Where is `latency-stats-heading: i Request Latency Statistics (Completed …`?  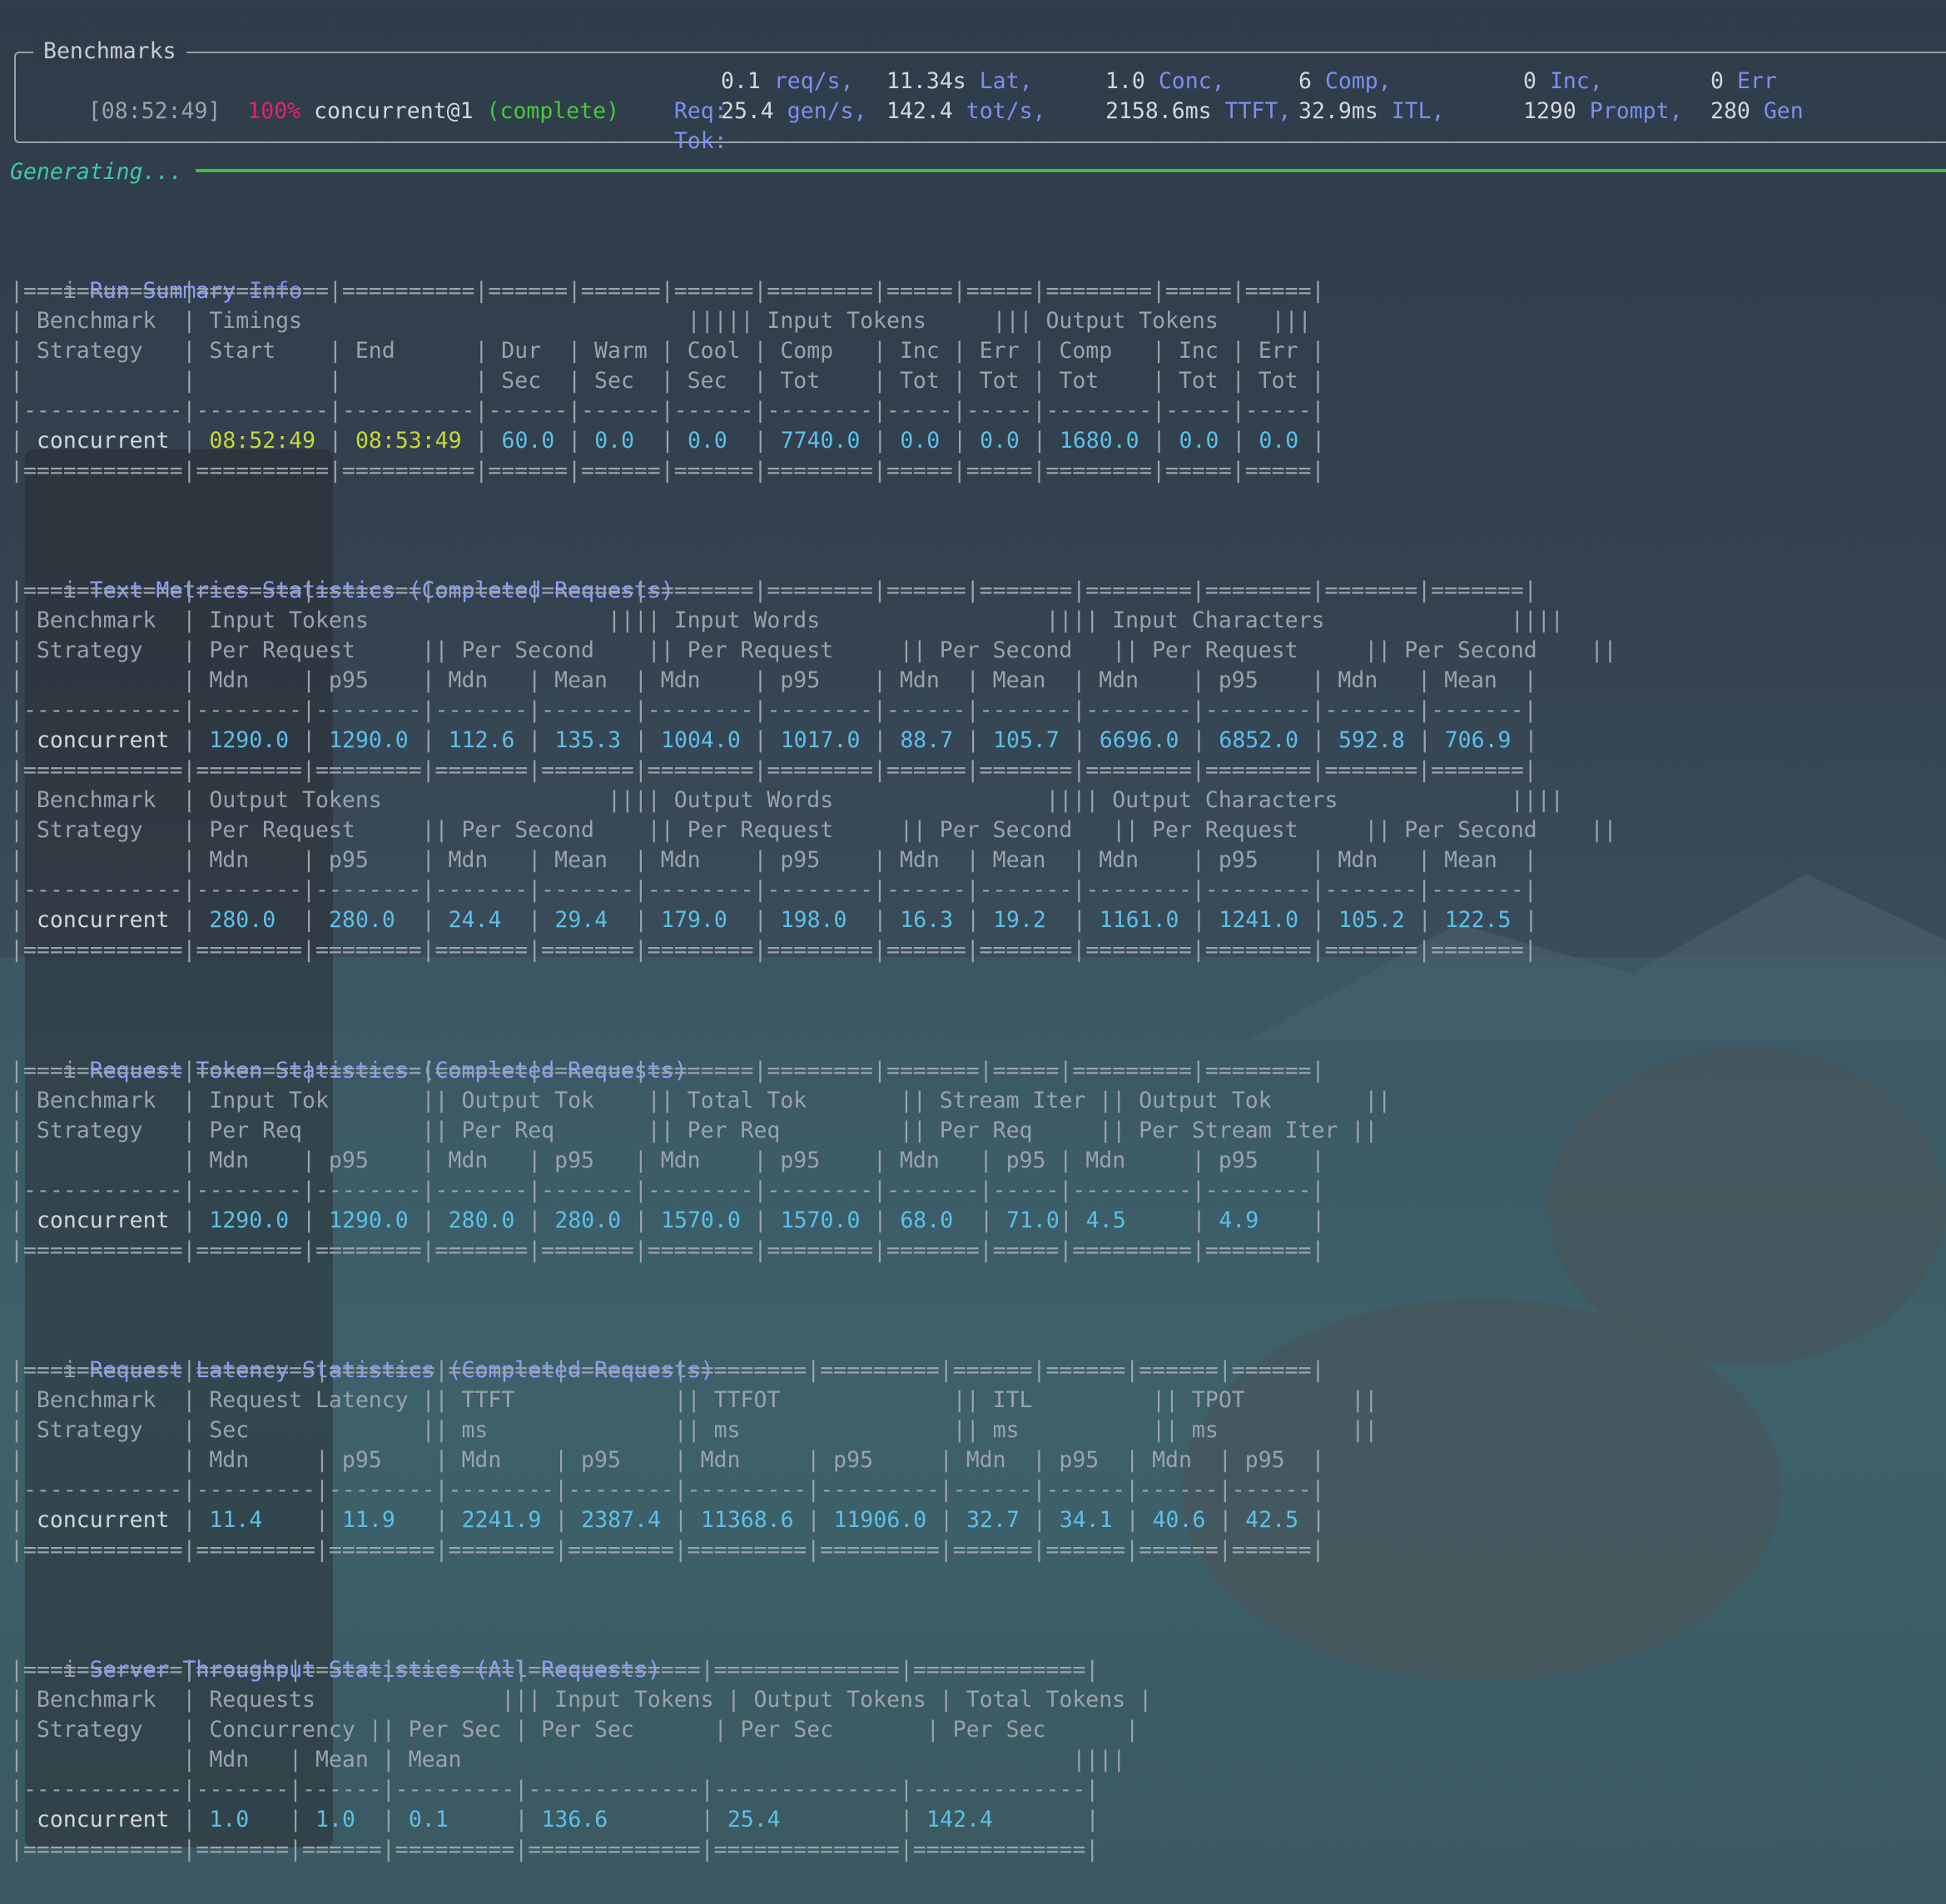 latency-stats-heading: i Request Latency Statistics (Completed … is located at coordinates (362, 1354).